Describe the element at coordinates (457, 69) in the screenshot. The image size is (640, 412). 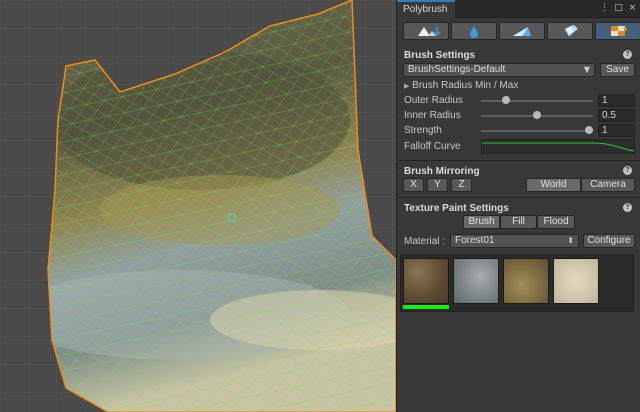
I see `brush-preset-value: BrushSettings-Default` at that location.